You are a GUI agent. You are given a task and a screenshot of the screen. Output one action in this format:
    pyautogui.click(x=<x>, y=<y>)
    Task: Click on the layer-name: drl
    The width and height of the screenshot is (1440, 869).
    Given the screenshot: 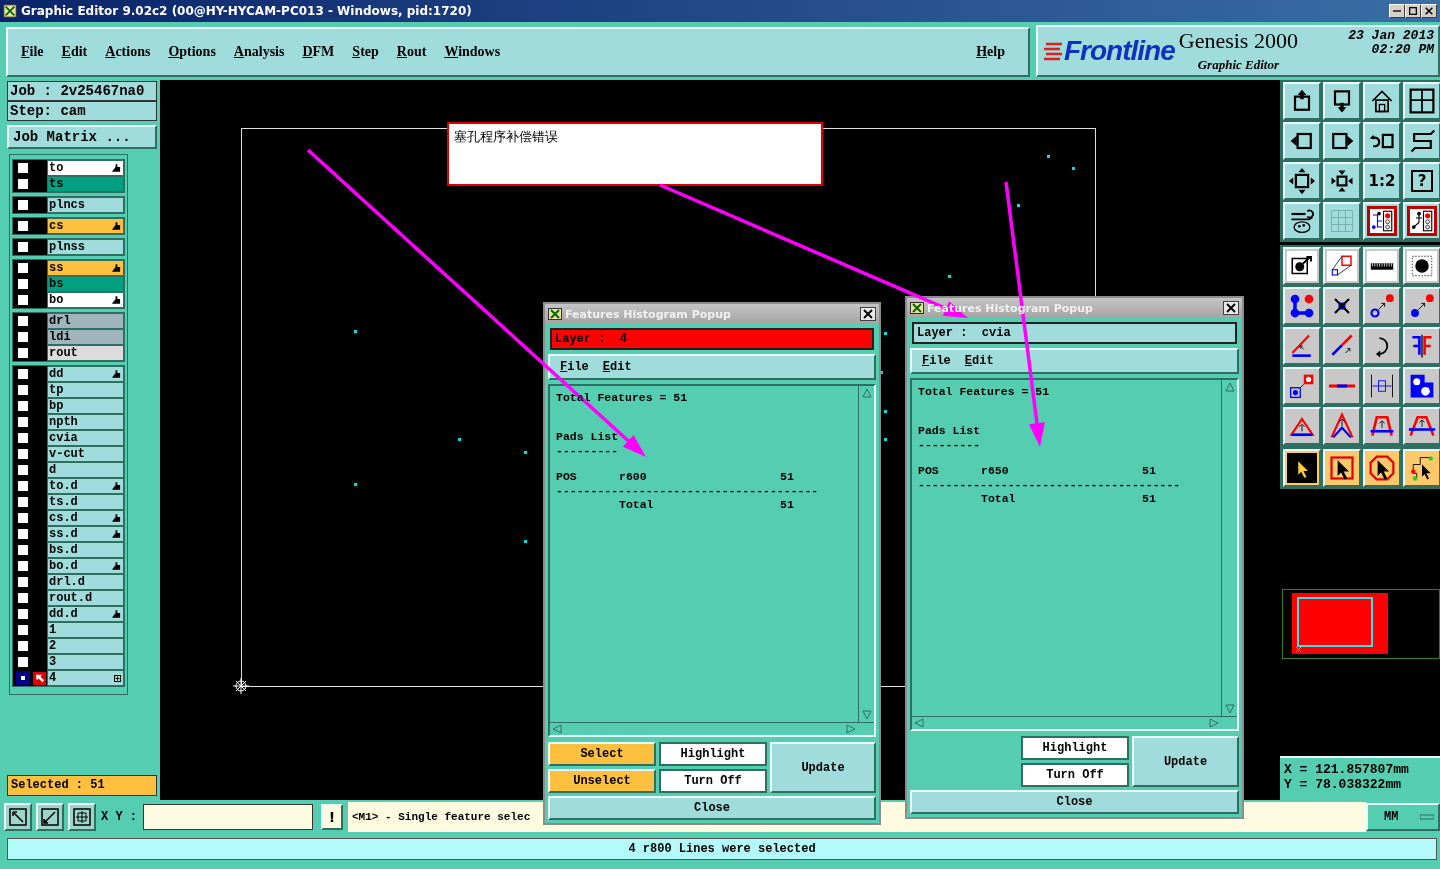 What is the action you would take?
    pyautogui.click(x=85, y=321)
    